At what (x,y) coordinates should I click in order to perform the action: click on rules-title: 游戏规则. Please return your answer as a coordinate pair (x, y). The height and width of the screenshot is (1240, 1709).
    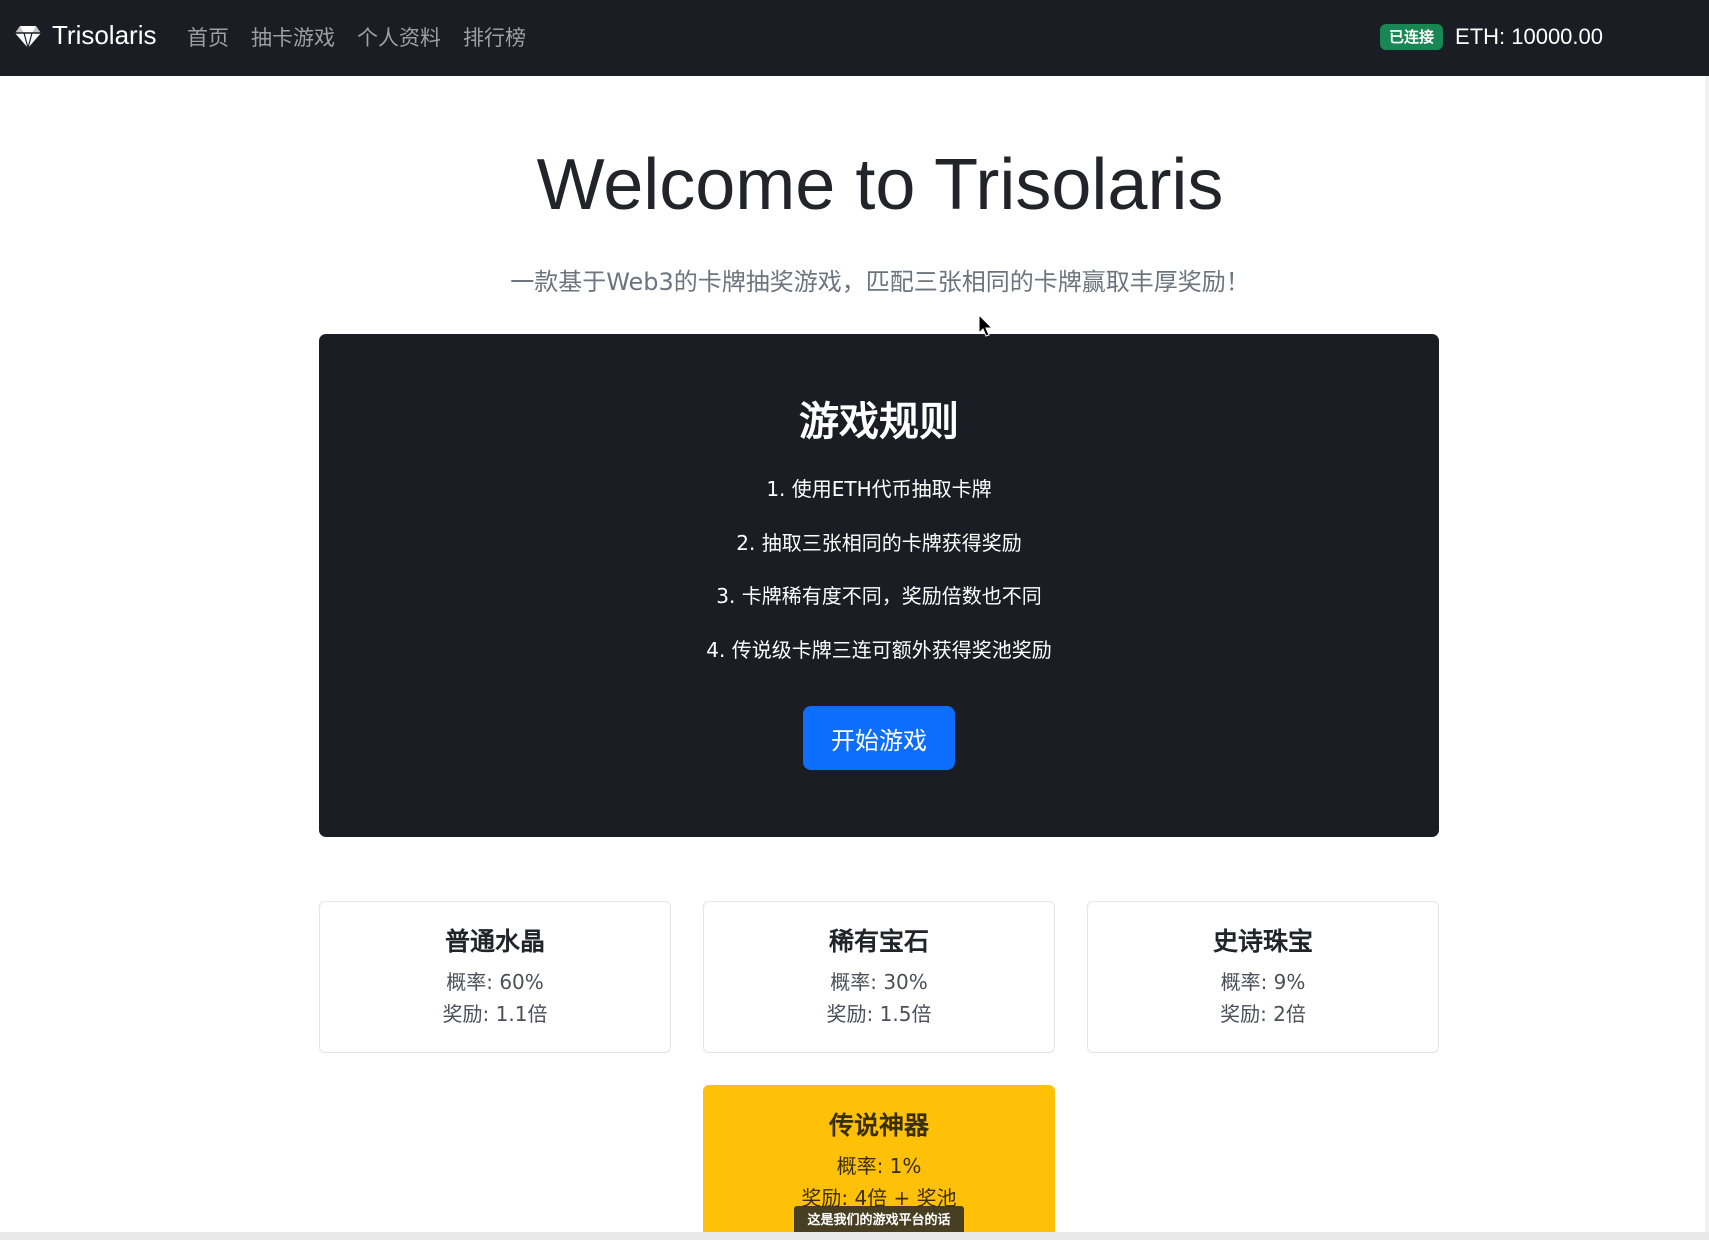
    Looking at the image, I should click on (879, 422).